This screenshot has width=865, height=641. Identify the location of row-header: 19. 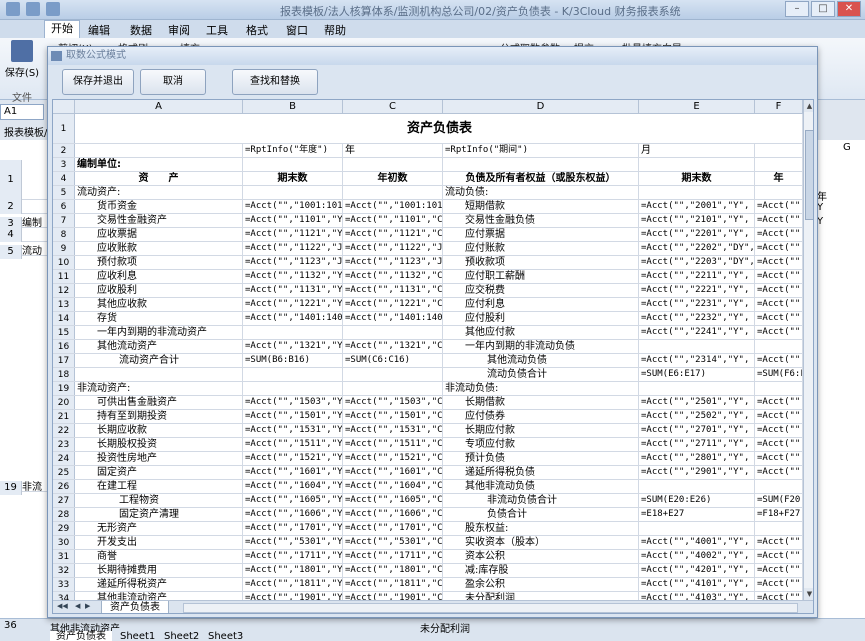
(64, 388).